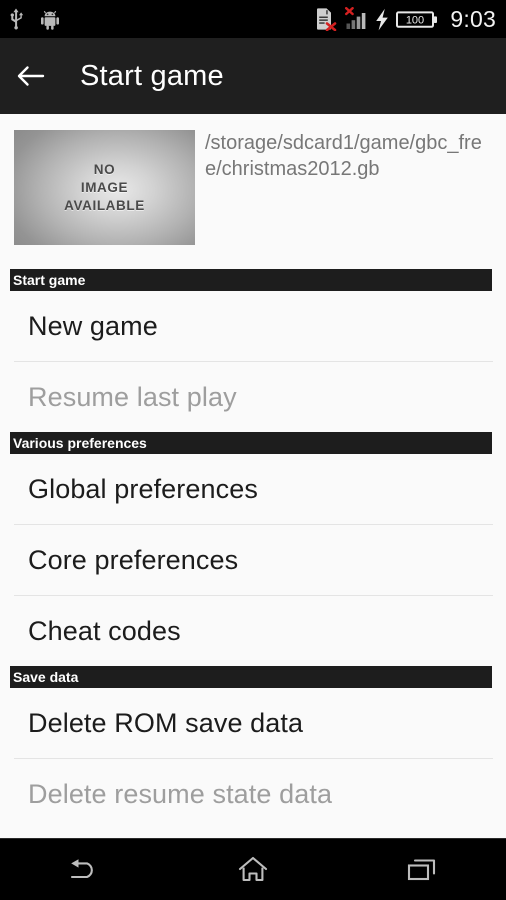 The height and width of the screenshot is (900, 506). What do you see at coordinates (251, 280) in the screenshot?
I see `section-header: Start game` at bounding box center [251, 280].